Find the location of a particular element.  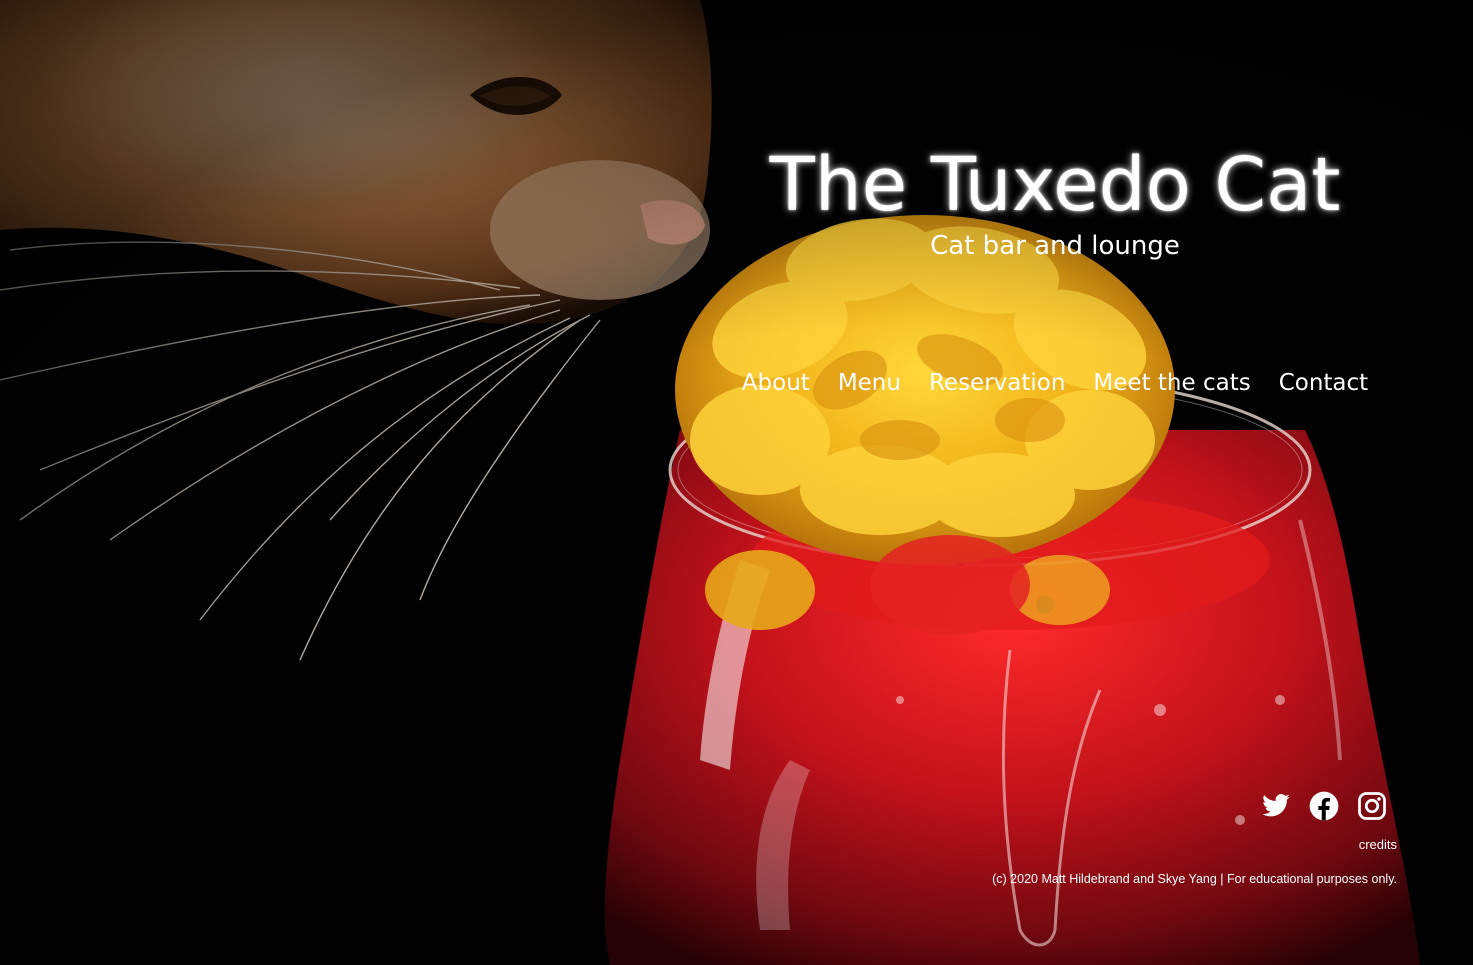

social-links is located at coordinates (1324, 806).